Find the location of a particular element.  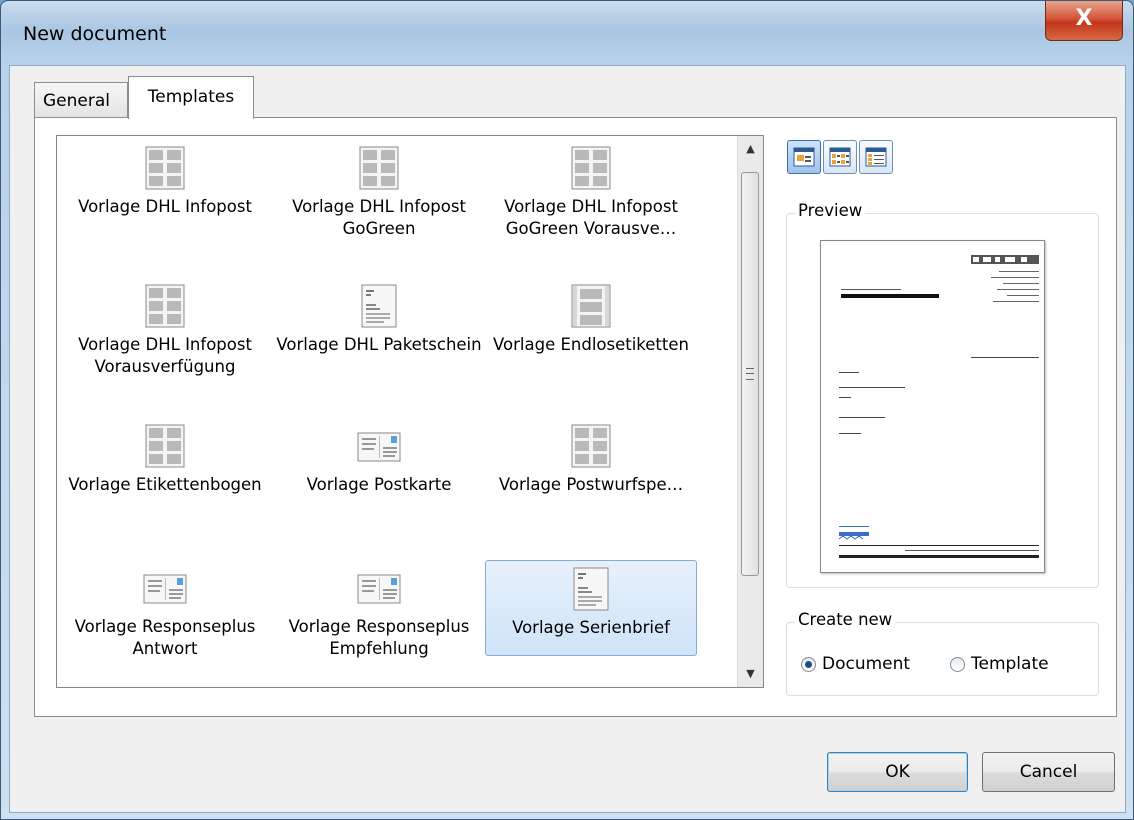

template-item: Vorlage DHL Infopost is located at coordinates (165, 209).